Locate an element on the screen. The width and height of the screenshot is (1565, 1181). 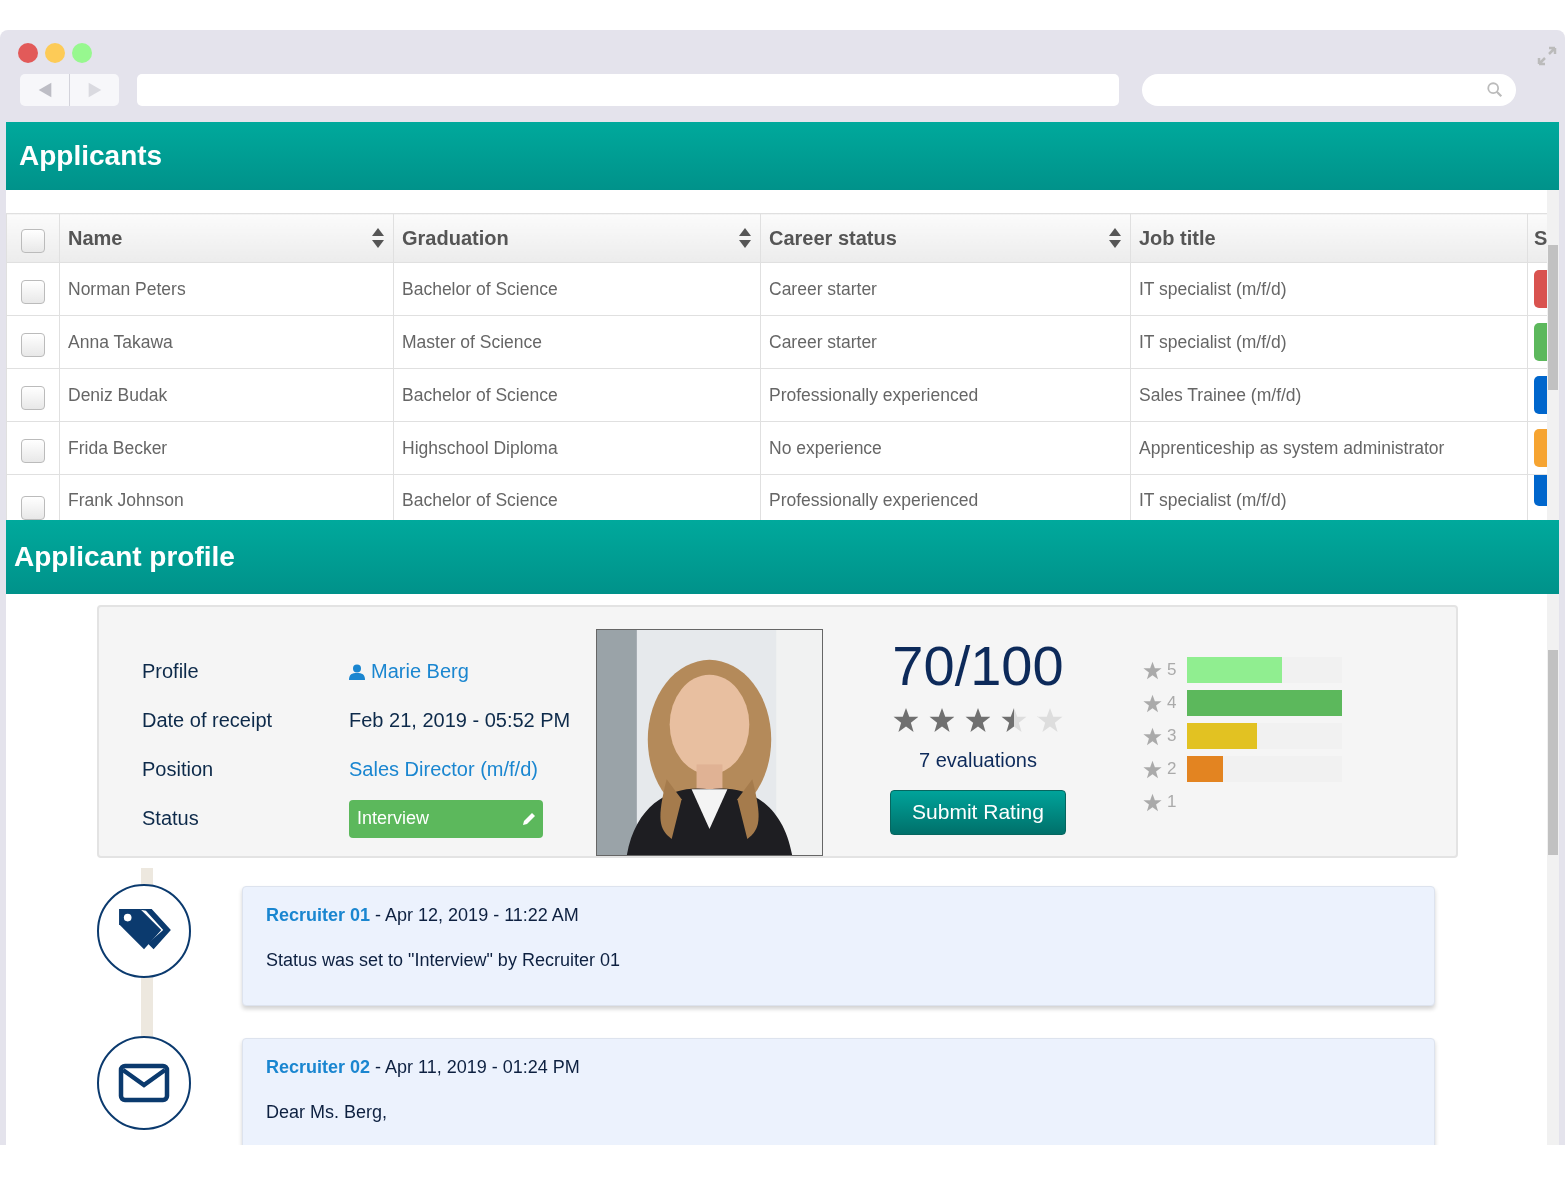
person-icon is located at coordinates (357, 671).